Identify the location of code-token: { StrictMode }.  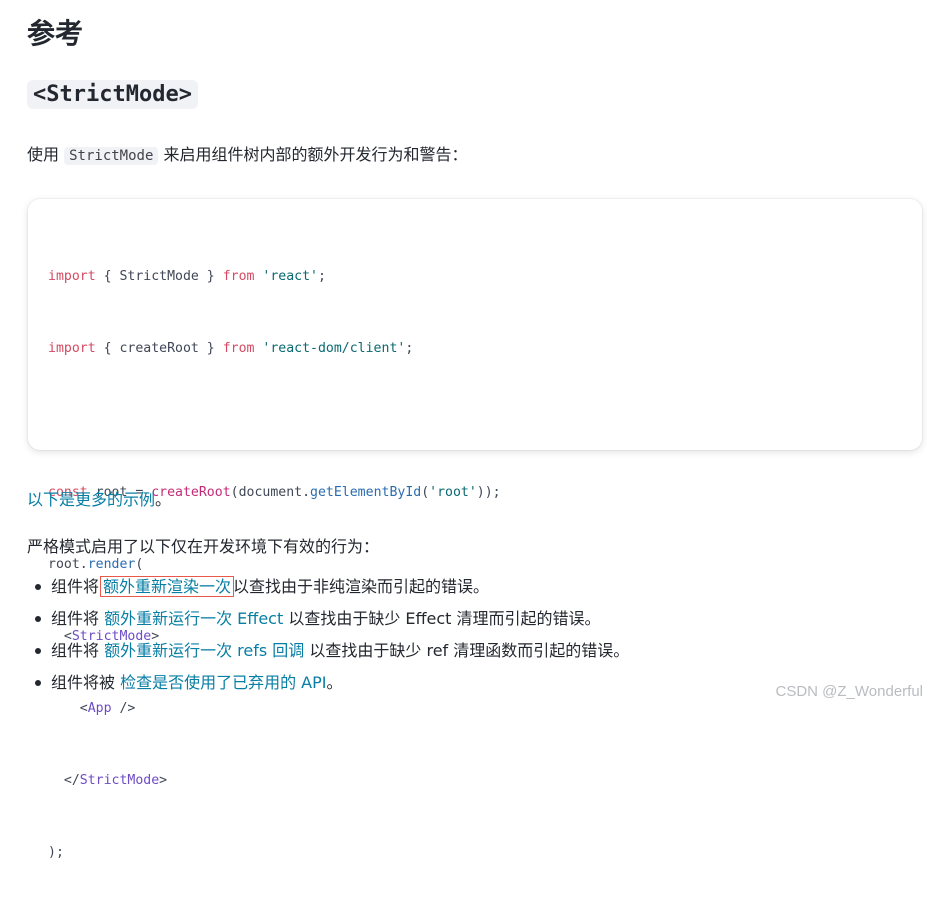
(159, 276).